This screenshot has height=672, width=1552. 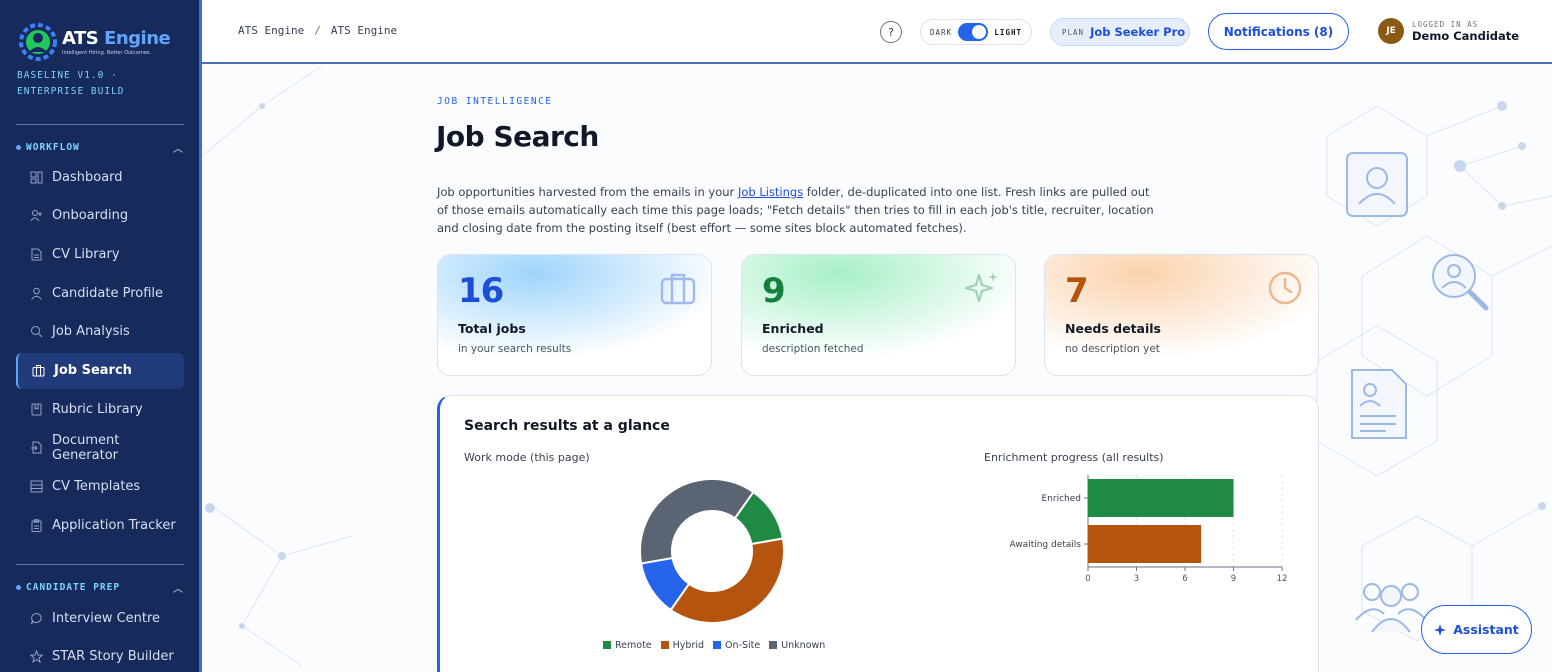 I want to click on legend-item: Hybrid, so click(x=682, y=645).